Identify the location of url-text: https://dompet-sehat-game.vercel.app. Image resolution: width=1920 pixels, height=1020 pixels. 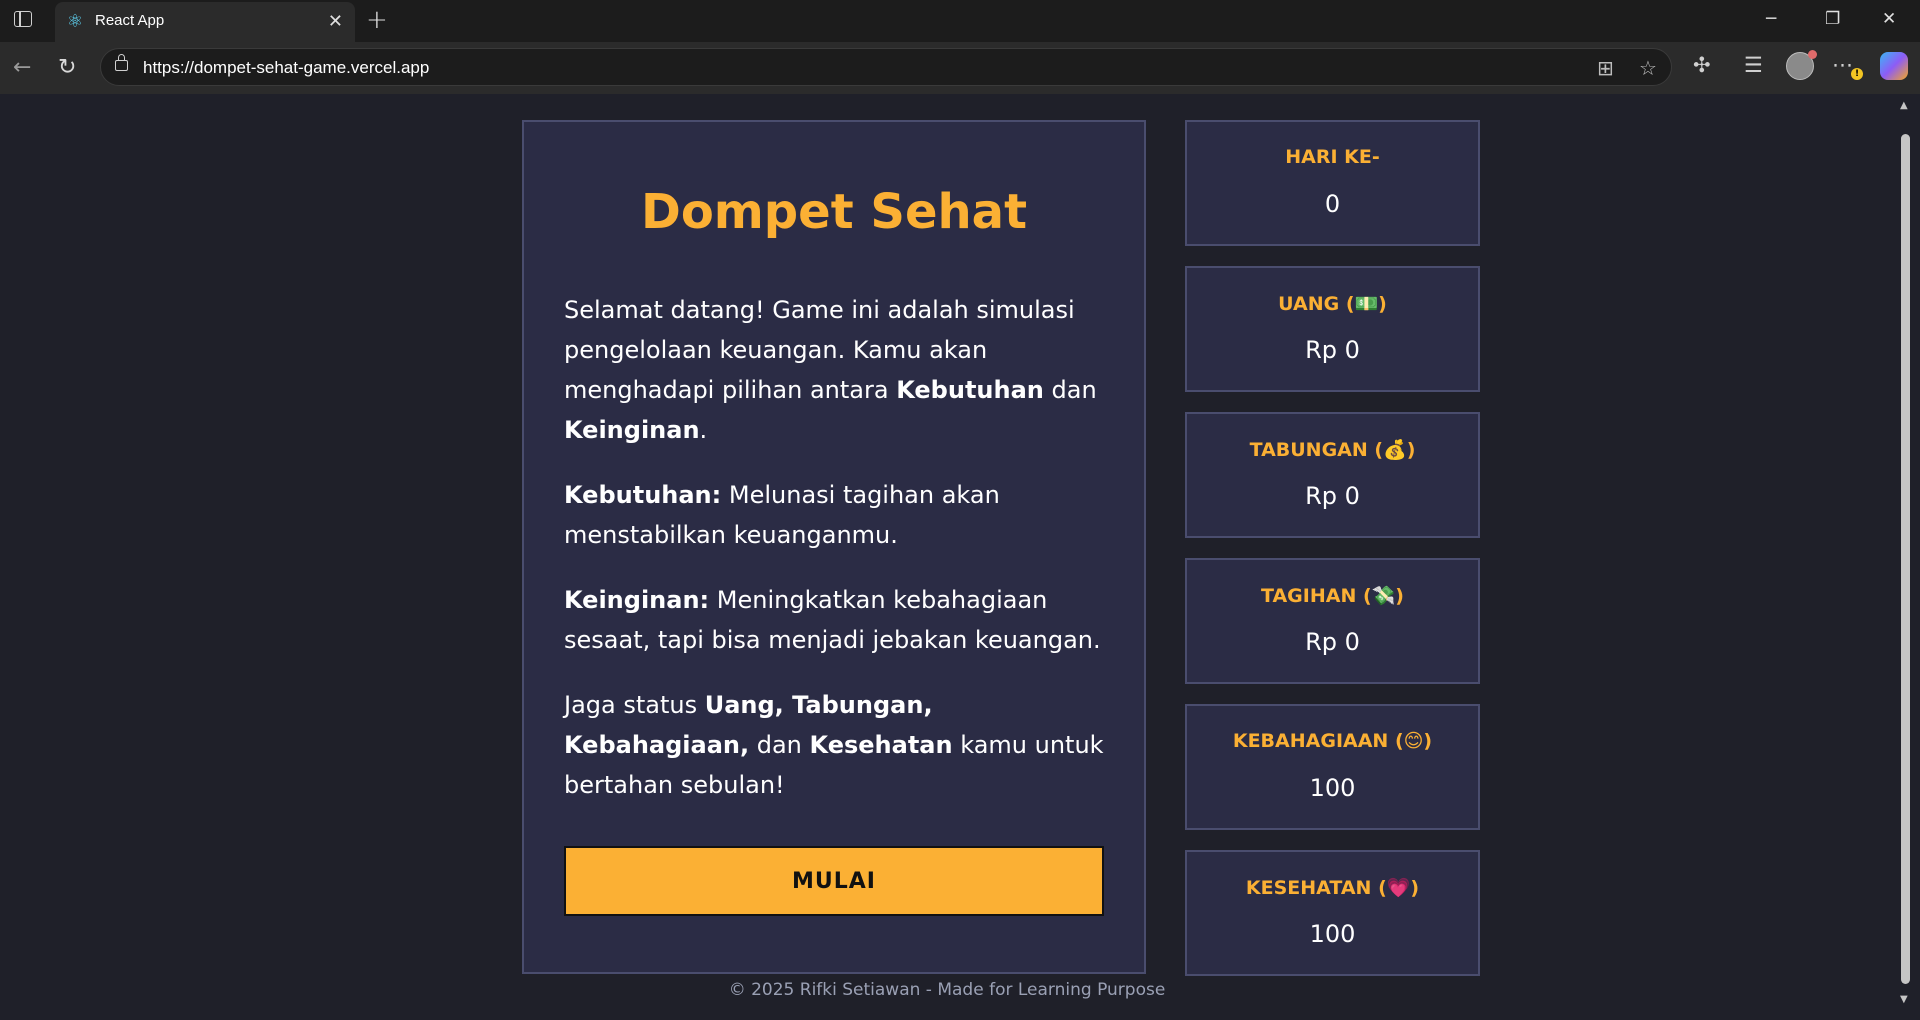
(286, 68).